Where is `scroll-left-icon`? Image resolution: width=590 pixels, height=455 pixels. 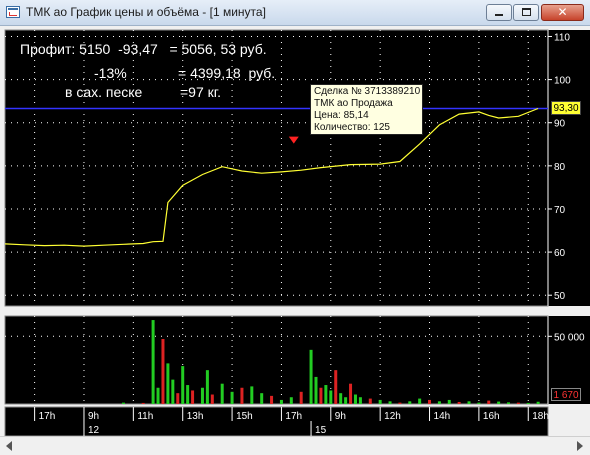
scroll-left-icon is located at coordinates (9, 446).